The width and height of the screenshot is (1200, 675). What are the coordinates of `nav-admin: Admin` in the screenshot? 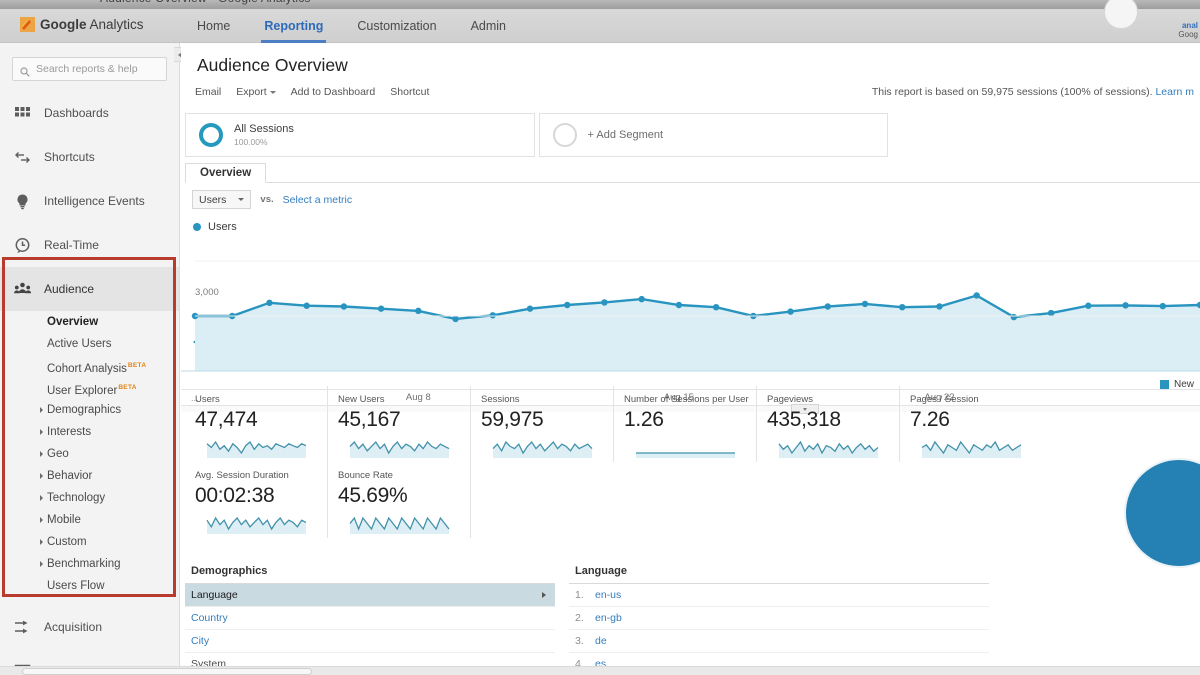 It's located at (488, 26).